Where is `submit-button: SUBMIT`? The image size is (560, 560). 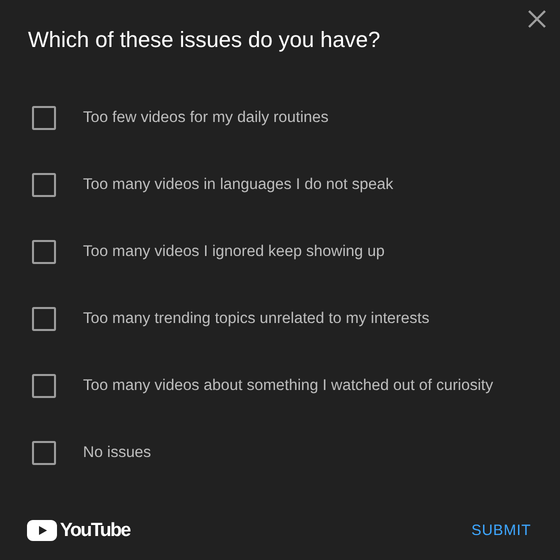 submit-button: SUBMIT is located at coordinates (501, 531).